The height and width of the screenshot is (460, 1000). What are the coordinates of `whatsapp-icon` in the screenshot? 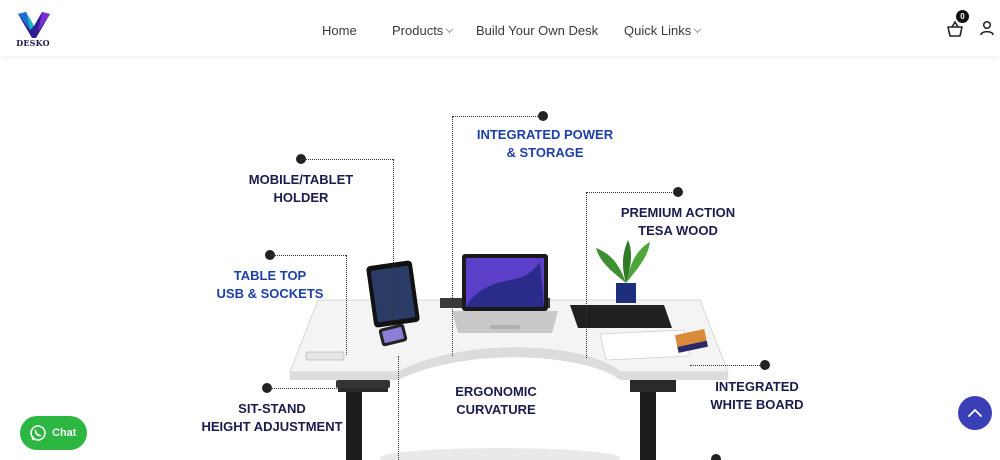 It's located at (38, 433).